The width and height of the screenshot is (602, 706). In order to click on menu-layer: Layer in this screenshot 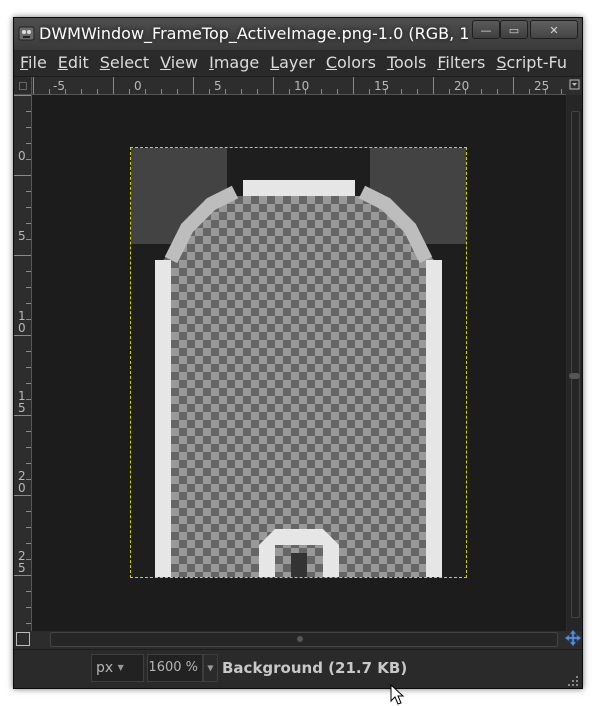, I will do `click(292, 63)`.